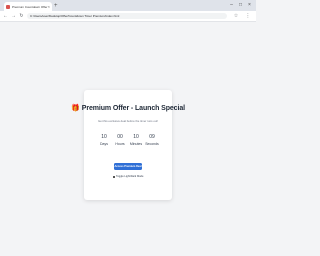 The width and height of the screenshot is (320, 256). I want to click on theme-toggle-label: Toggle Light/Dark Mode, so click(129, 177).